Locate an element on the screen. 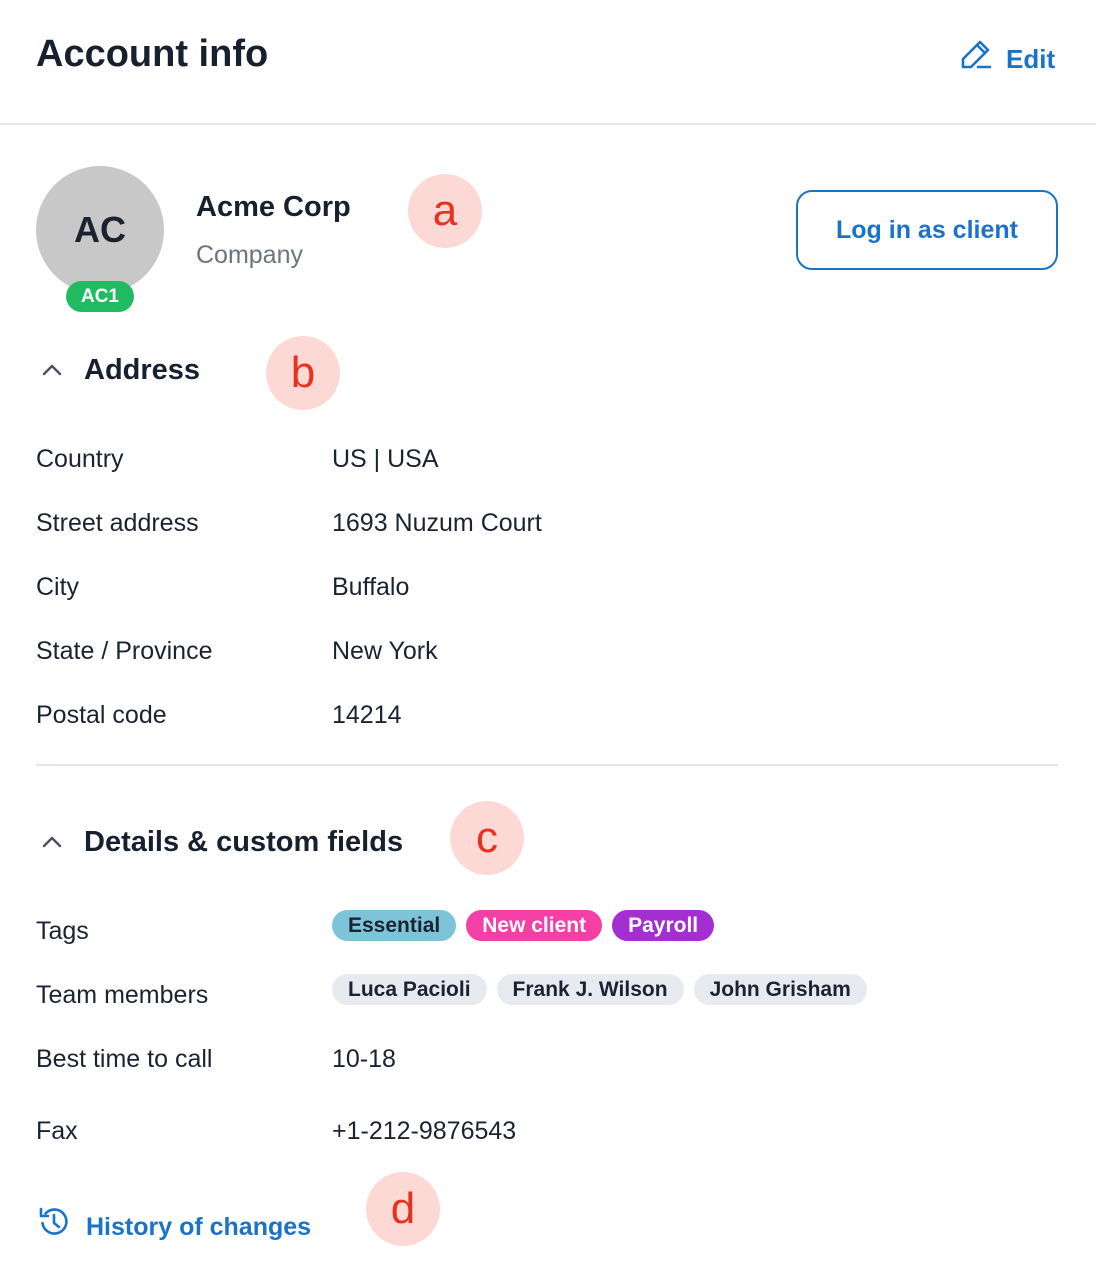 The image size is (1096, 1264). fax-label: Fax is located at coordinates (57, 1131).